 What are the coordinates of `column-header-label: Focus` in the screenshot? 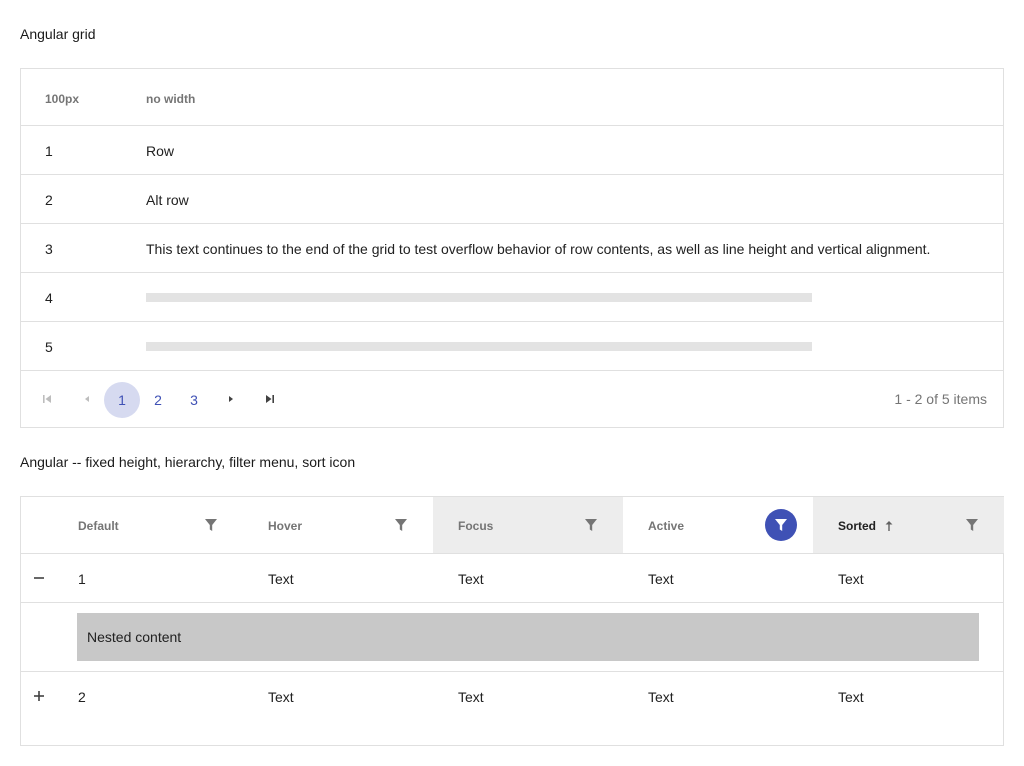 It's located at (476, 526).